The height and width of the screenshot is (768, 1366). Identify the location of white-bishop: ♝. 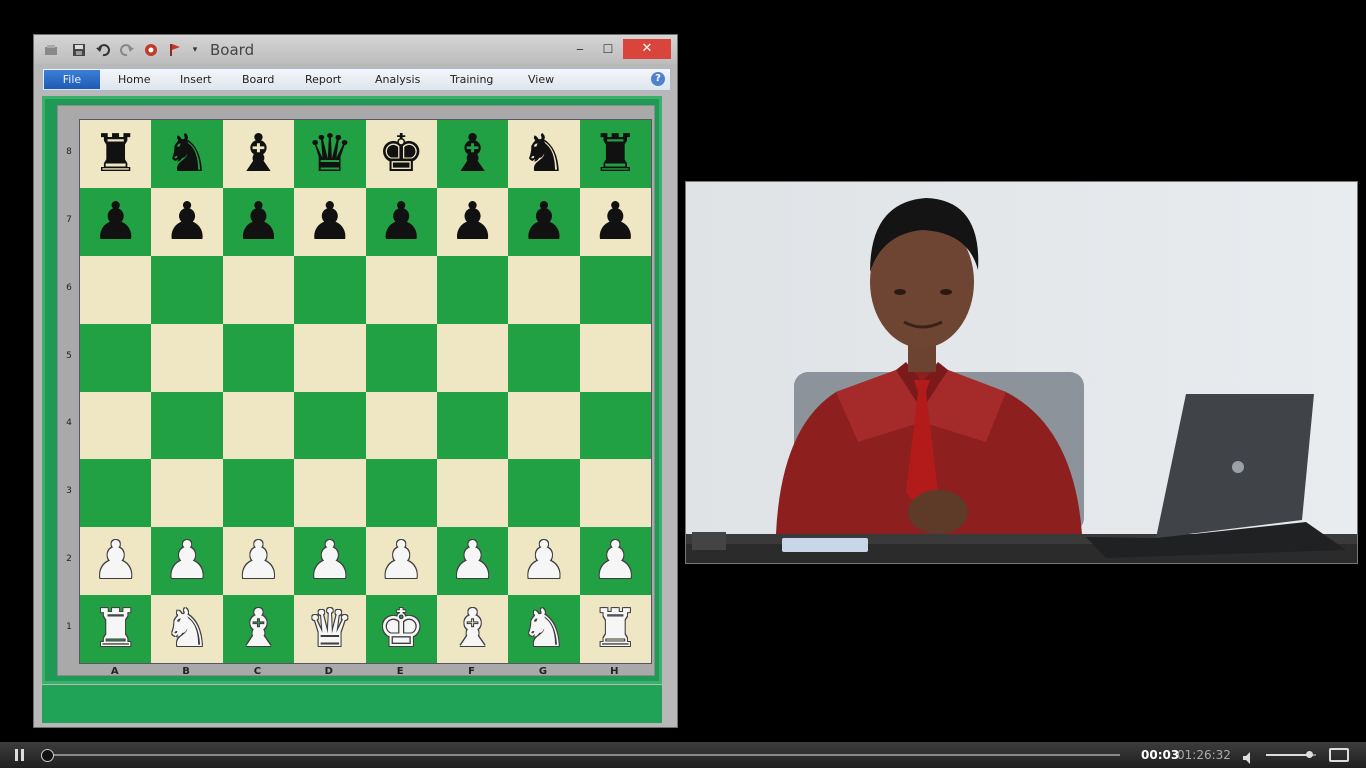
(472, 629).